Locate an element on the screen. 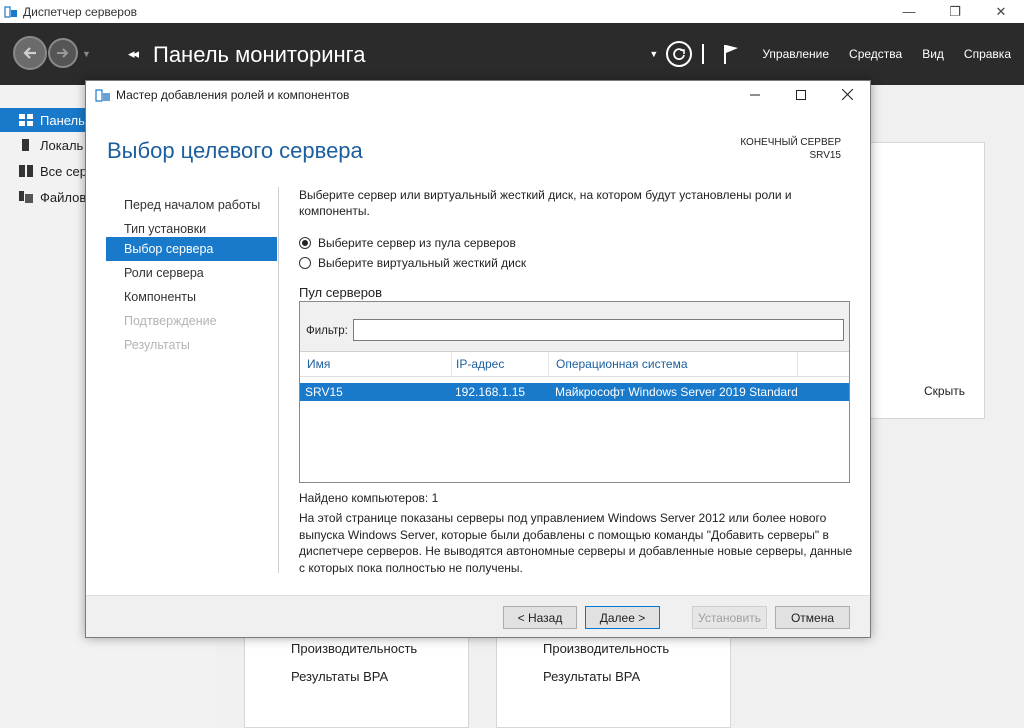 The height and width of the screenshot is (728, 1024). radio-button-checked is located at coordinates (305, 243).